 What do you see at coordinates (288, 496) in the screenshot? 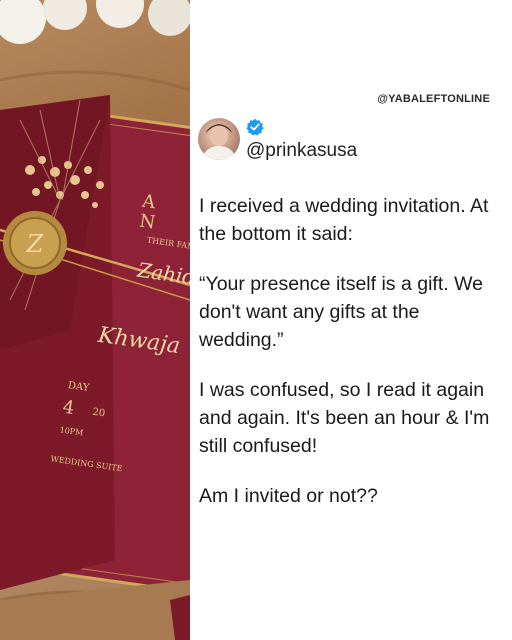
I see `tweet-paragraph: Am I invited or not??` at bounding box center [288, 496].